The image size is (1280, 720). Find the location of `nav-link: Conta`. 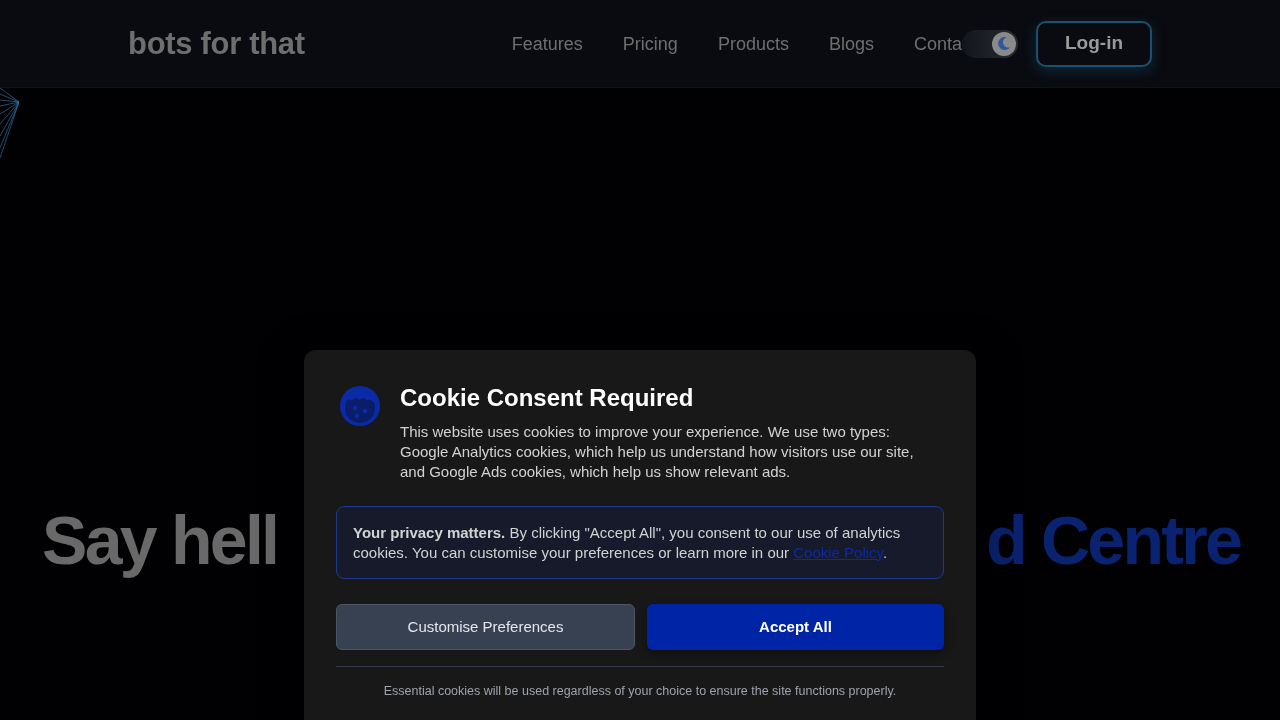

nav-link: Conta is located at coordinates (937, 43).